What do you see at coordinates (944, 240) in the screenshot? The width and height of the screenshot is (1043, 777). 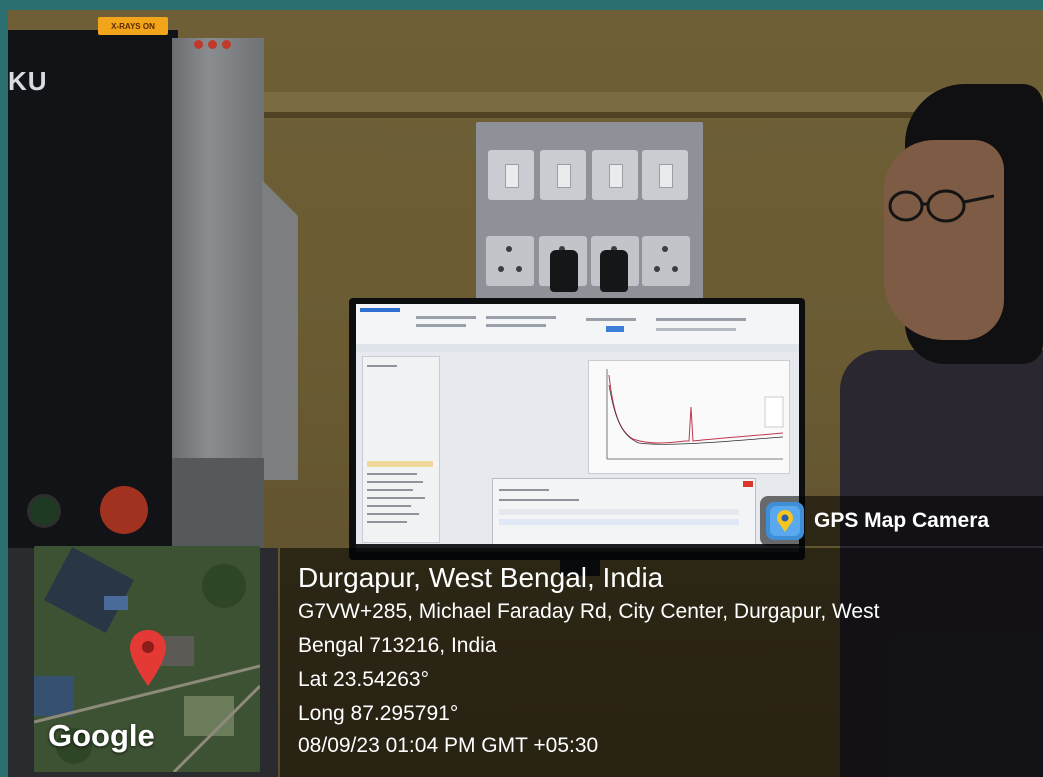 I see `person-face` at bounding box center [944, 240].